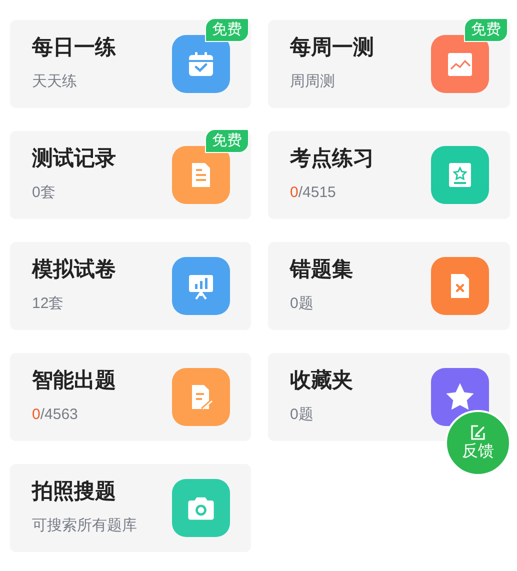  Describe the element at coordinates (313, 82) in the screenshot. I see `card-subtitle: 周周测` at that location.